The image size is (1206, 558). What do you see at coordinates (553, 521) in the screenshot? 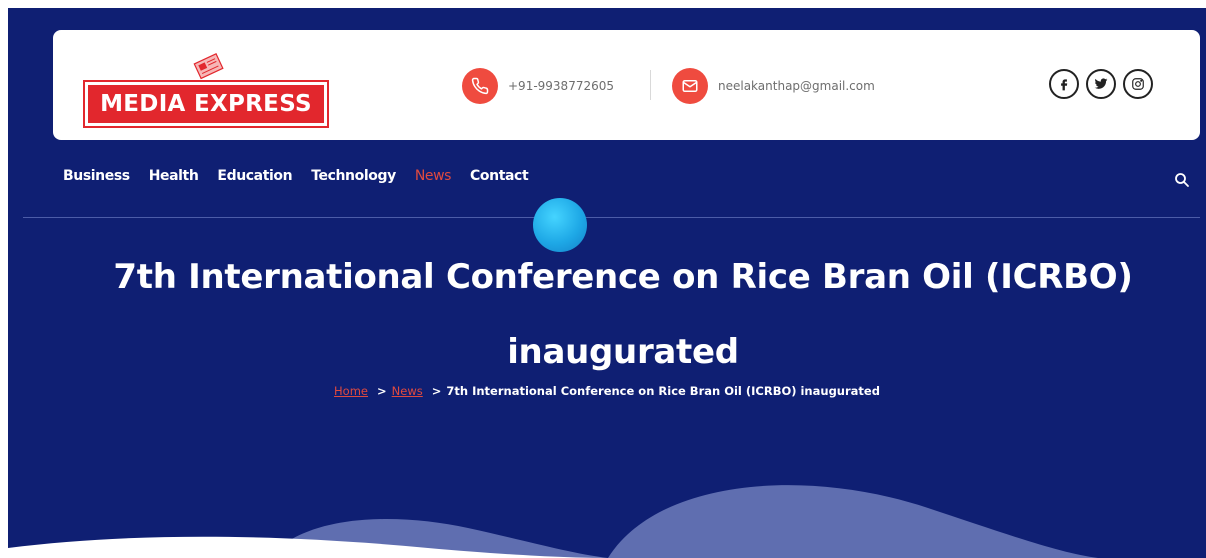
I see `decorative-wave` at bounding box center [553, 521].